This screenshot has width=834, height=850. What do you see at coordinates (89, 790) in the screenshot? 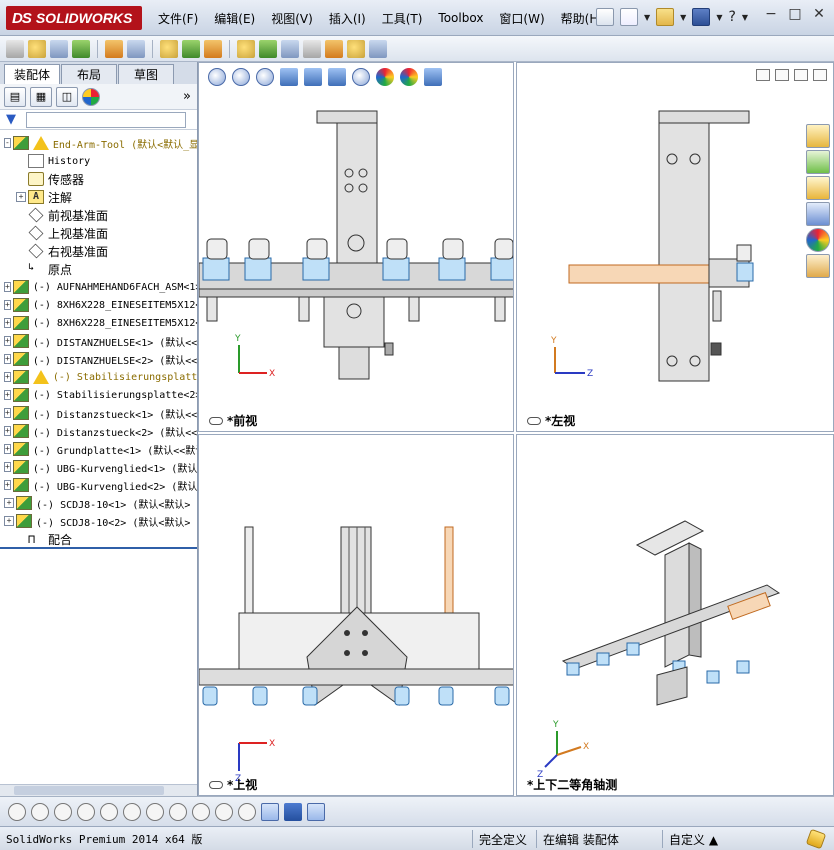
I see `scrollbar-thumb` at bounding box center [89, 790].